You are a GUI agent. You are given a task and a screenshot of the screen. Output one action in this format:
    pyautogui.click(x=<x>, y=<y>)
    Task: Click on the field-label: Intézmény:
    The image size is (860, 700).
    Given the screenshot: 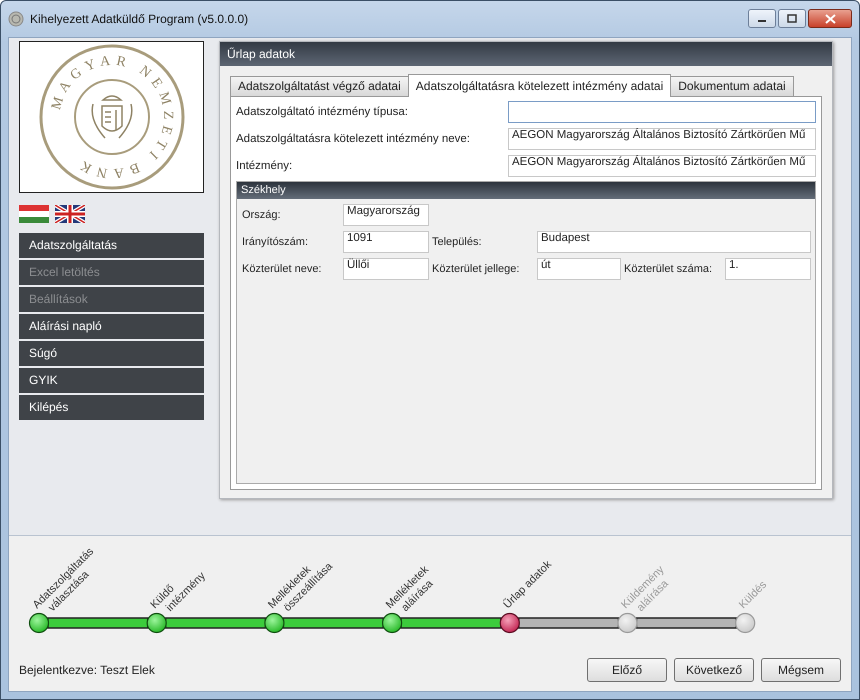 What is the action you would take?
    pyautogui.click(x=264, y=166)
    